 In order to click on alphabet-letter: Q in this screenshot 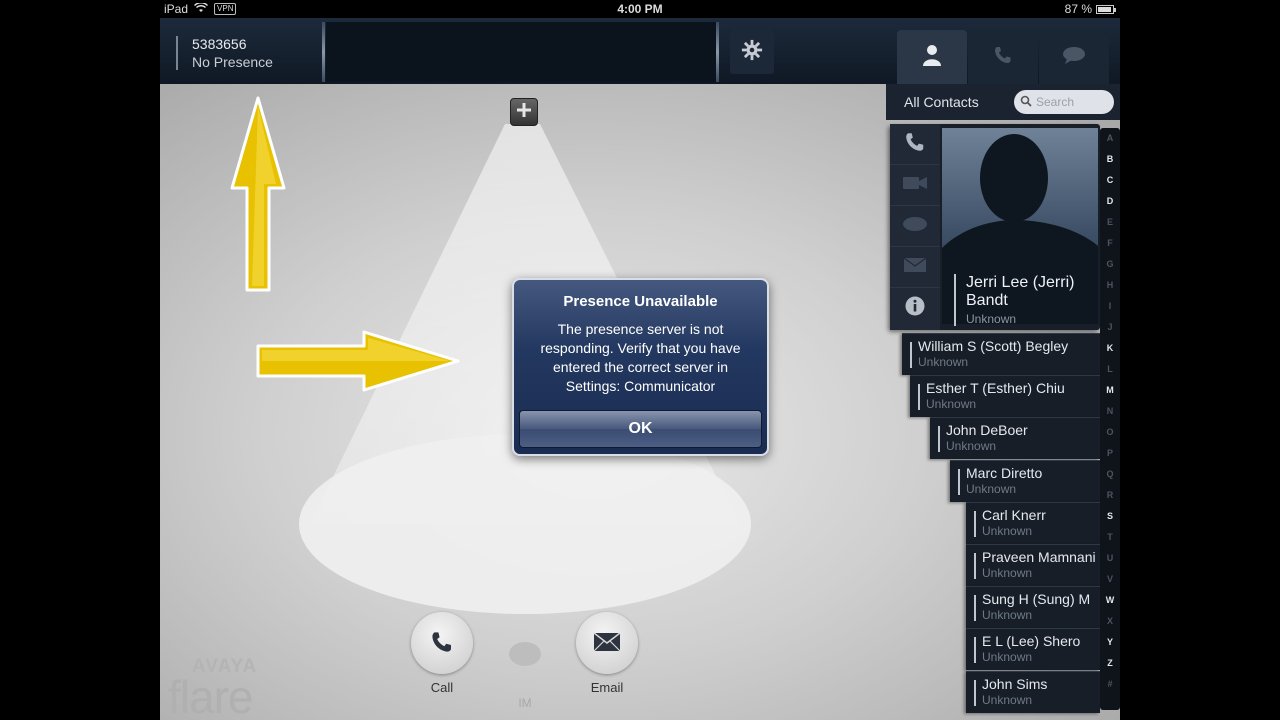, I will do `click(1109, 474)`.